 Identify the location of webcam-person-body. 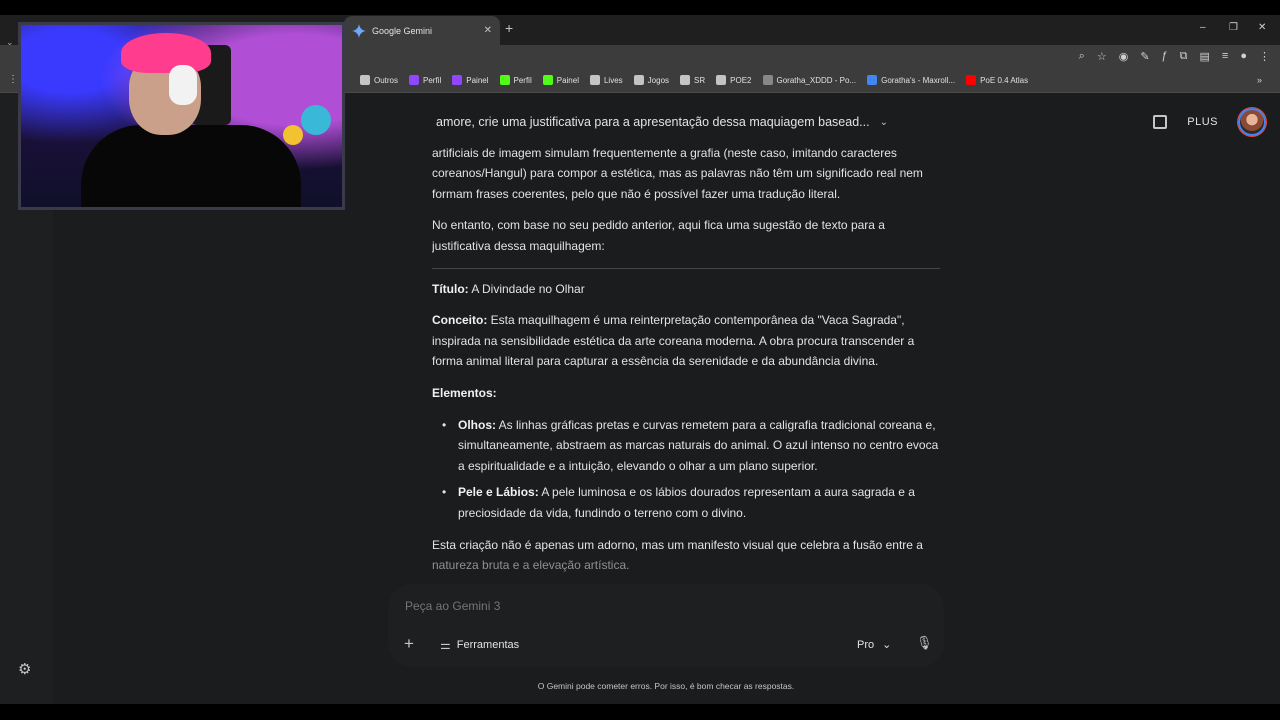
(191, 166).